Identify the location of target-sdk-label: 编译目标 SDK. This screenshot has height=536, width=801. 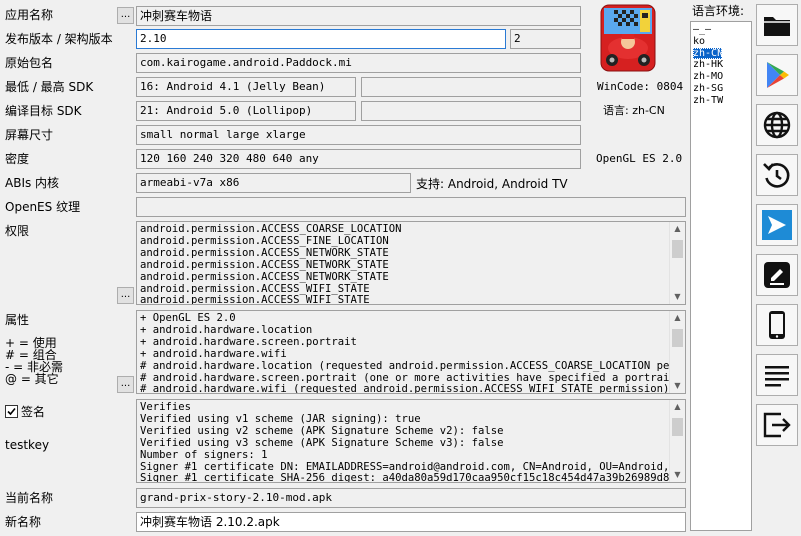
(43, 111).